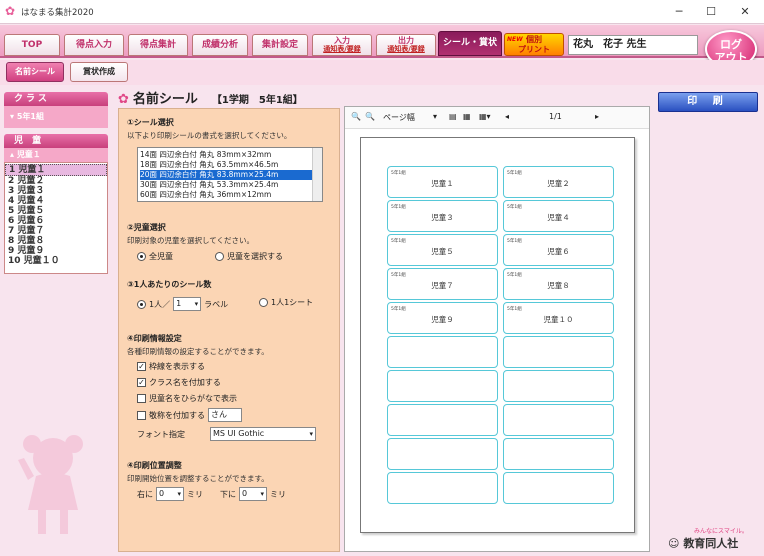  What do you see at coordinates (56, 117) in the screenshot?
I see `class-selector: ▾ 5年1組` at bounding box center [56, 117].